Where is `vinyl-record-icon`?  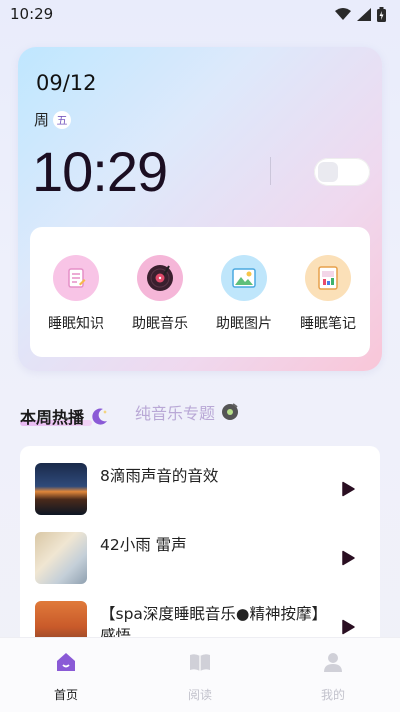 vinyl-record-icon is located at coordinates (160, 278).